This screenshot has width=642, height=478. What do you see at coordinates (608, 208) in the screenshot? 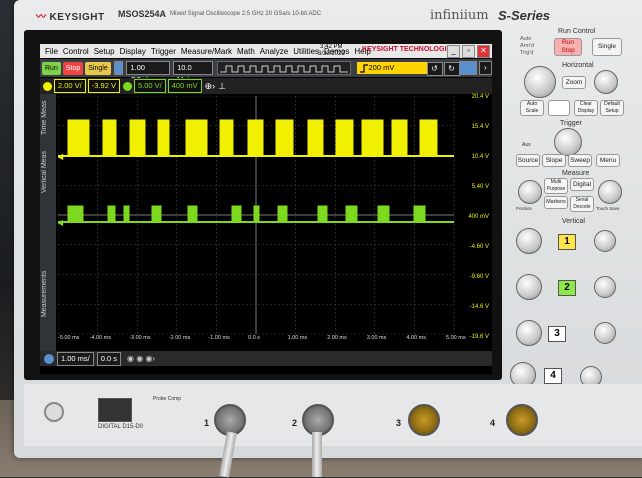
I see `touch-save-label: Touch Save` at bounding box center [608, 208].